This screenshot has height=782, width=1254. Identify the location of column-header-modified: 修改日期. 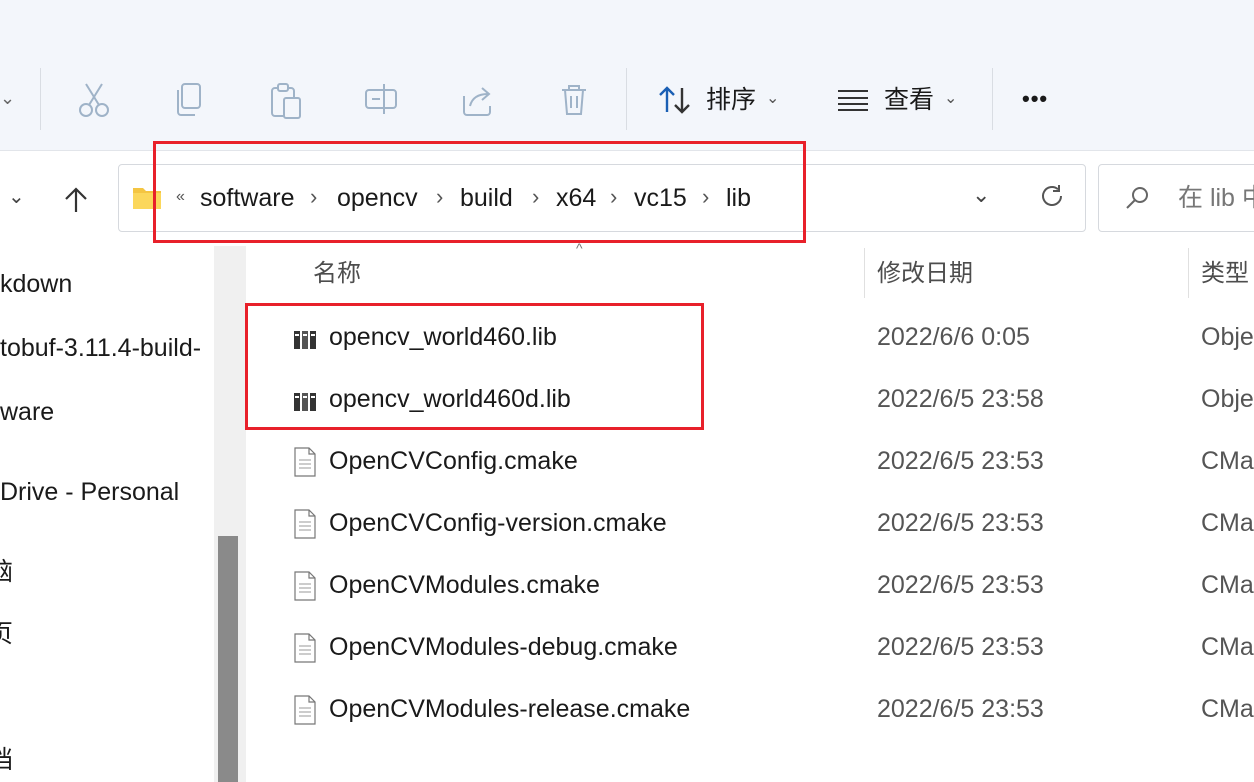
(925, 274).